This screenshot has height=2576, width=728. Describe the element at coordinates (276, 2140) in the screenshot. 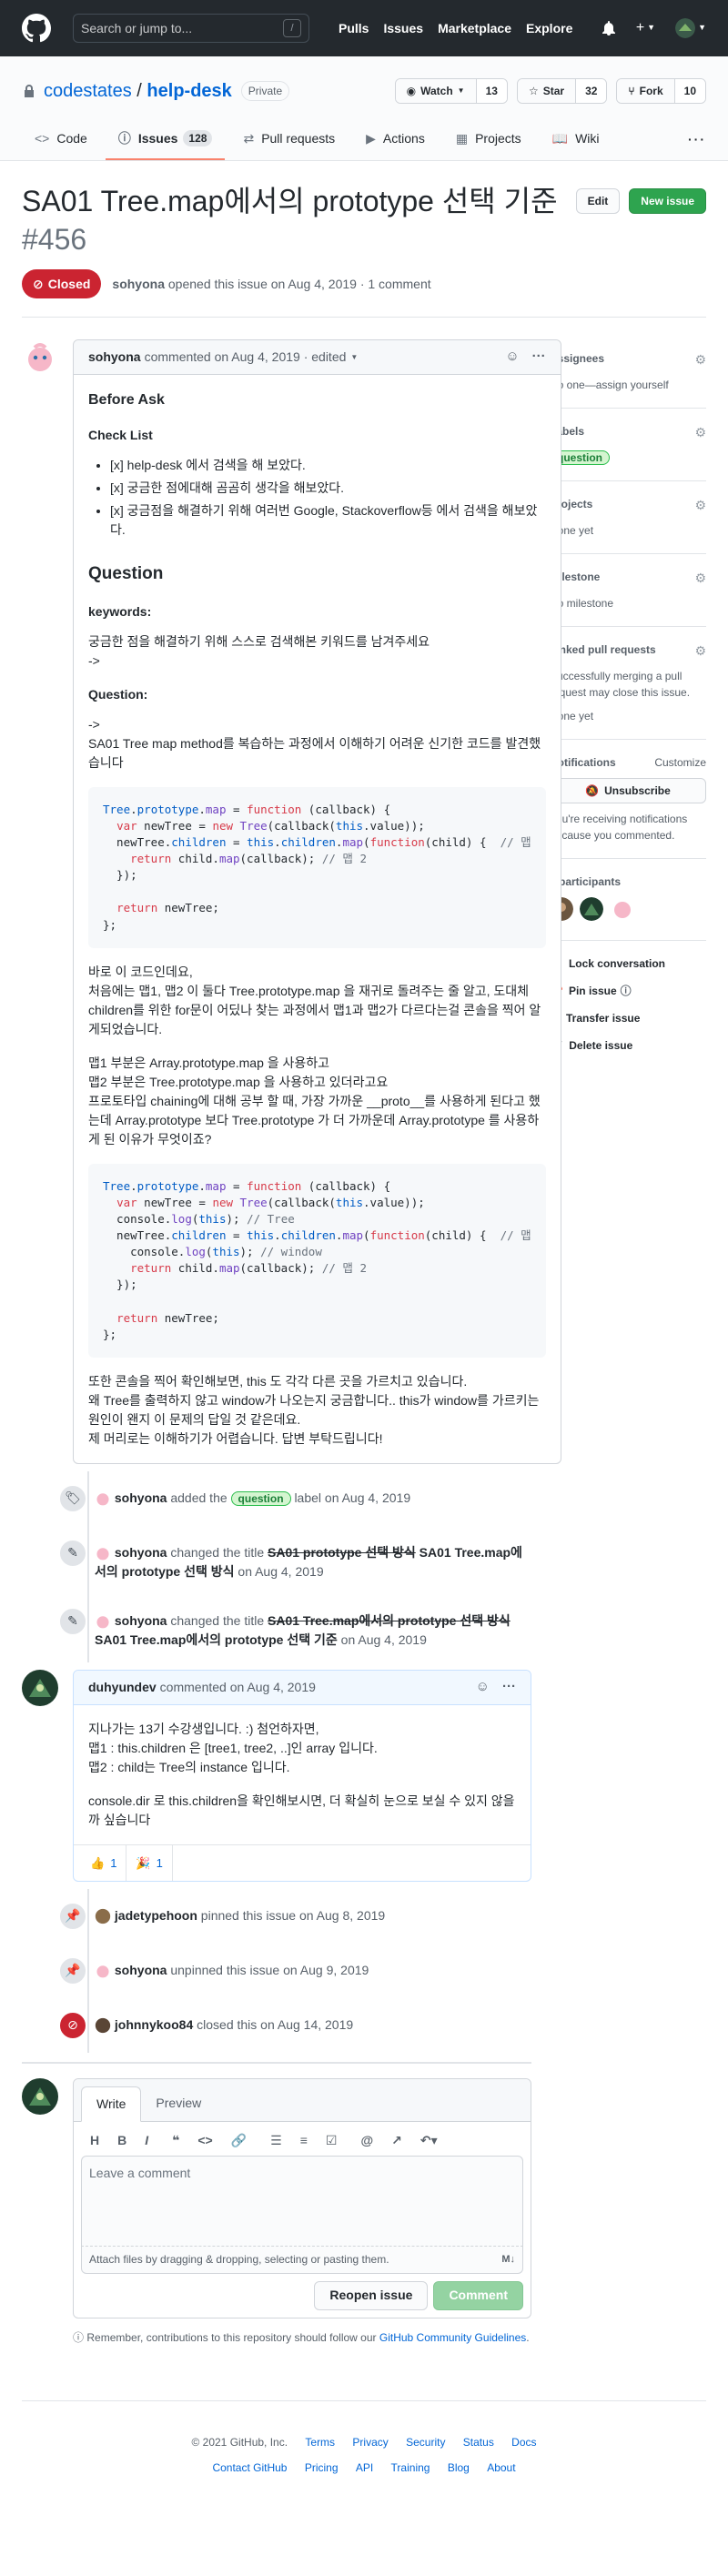

I see `bulleted-list-icon: ☰` at that location.